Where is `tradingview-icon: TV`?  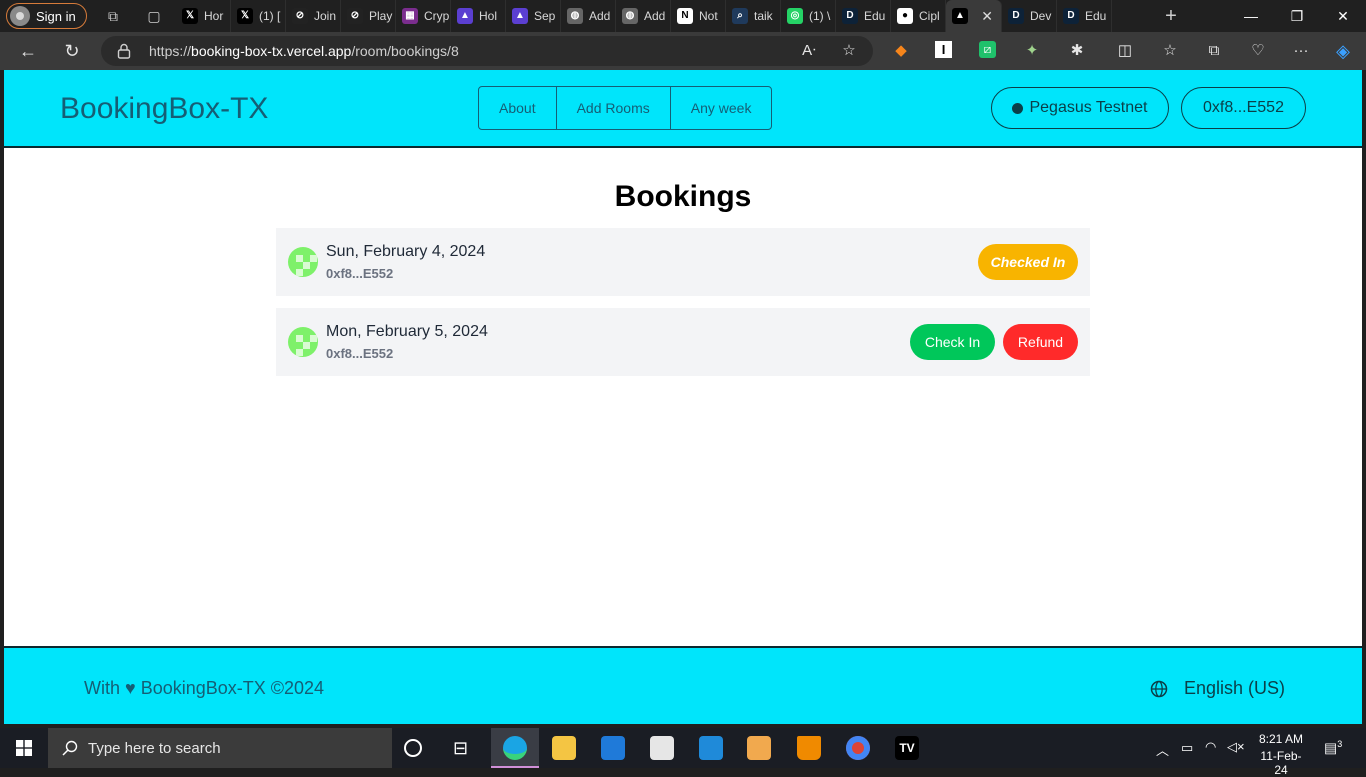
tradingview-icon: TV is located at coordinates (907, 748).